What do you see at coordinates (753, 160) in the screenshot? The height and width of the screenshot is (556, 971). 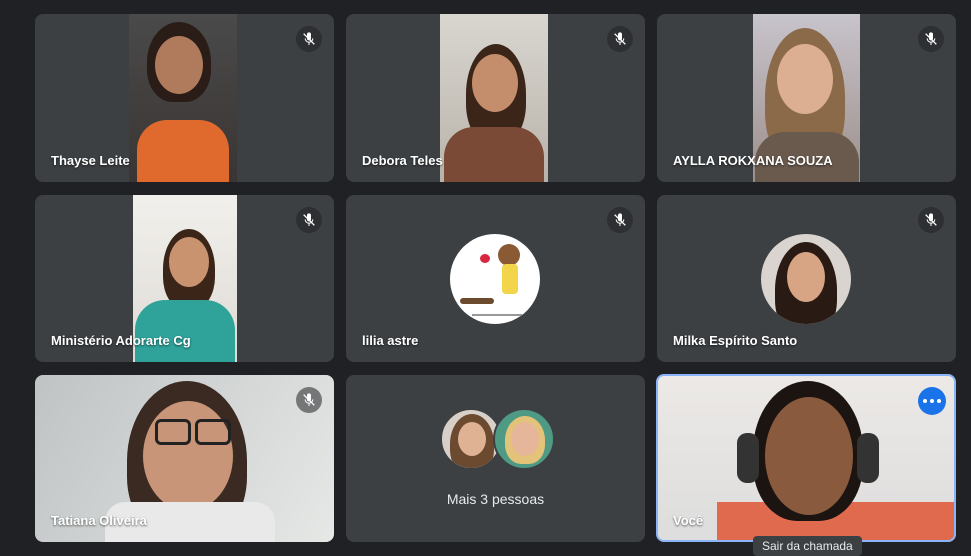 I see `participant-name: AYLLA ROKXANA SOUZA` at bounding box center [753, 160].